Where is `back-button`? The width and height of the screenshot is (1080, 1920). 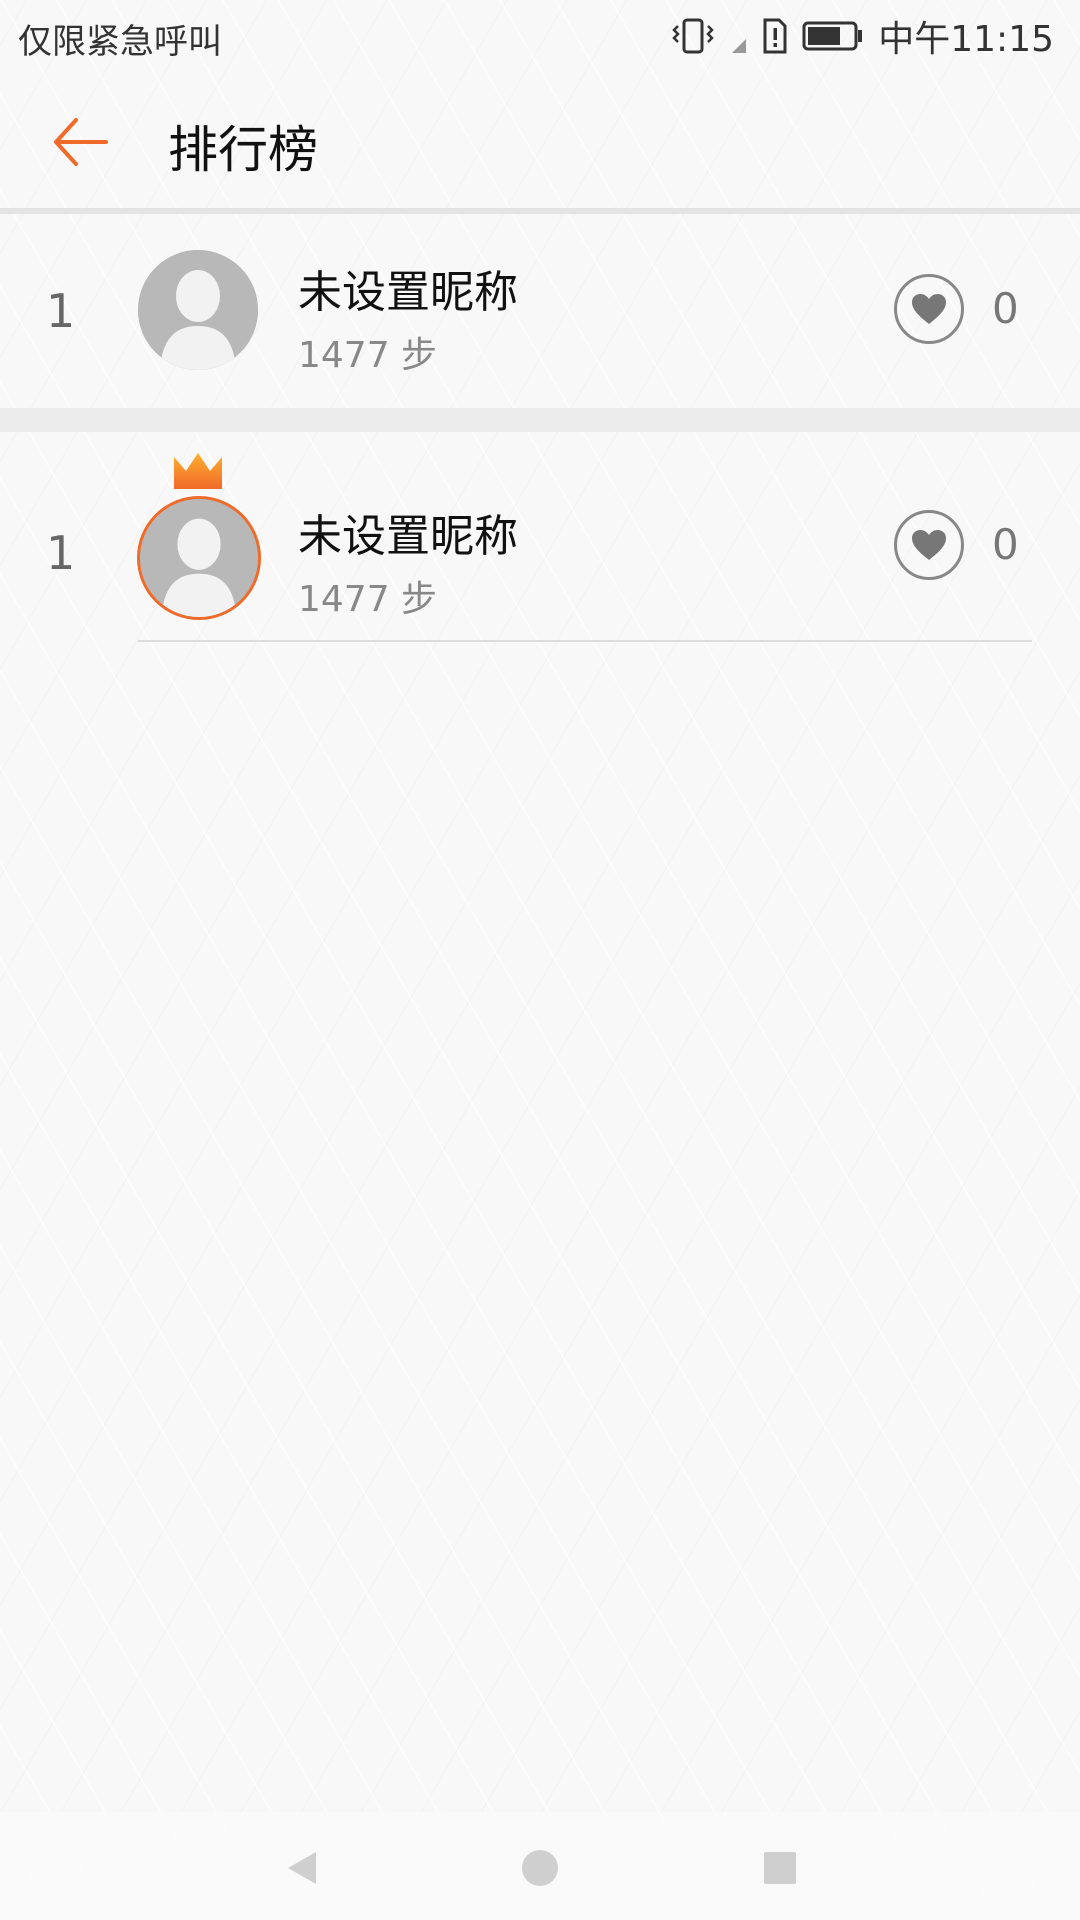 back-button is located at coordinates (80, 142).